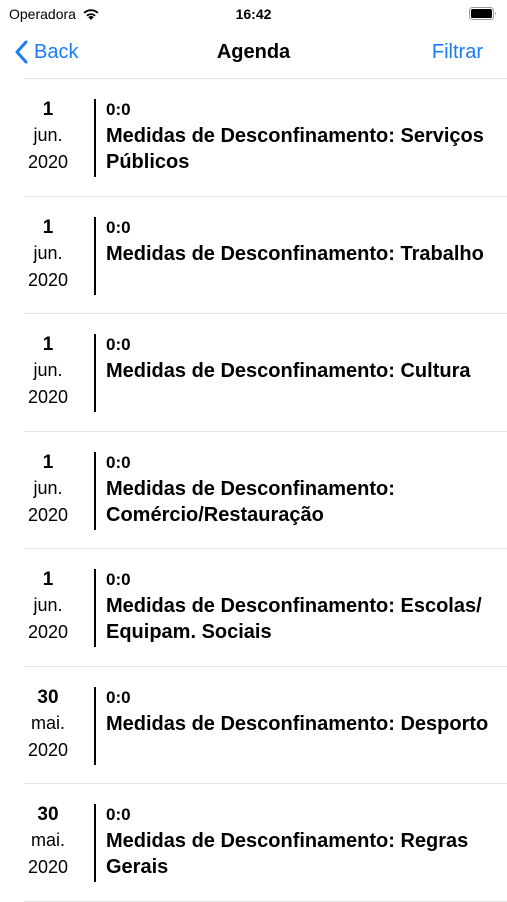 The image size is (507, 902). I want to click on back-button-label: Back, so click(56, 51).